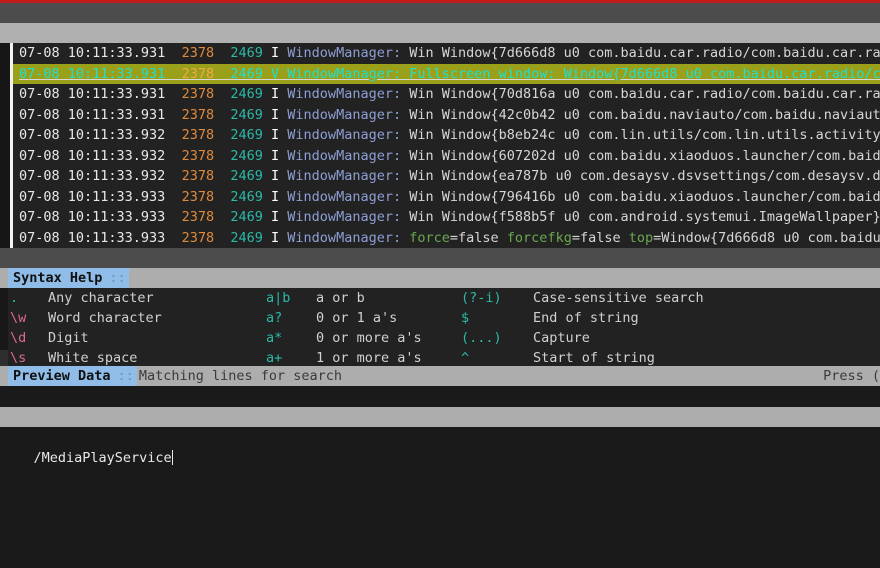 This screenshot has width=880, height=568. Describe the element at coordinates (5, 145) in the screenshot. I see `log-gutter` at that location.